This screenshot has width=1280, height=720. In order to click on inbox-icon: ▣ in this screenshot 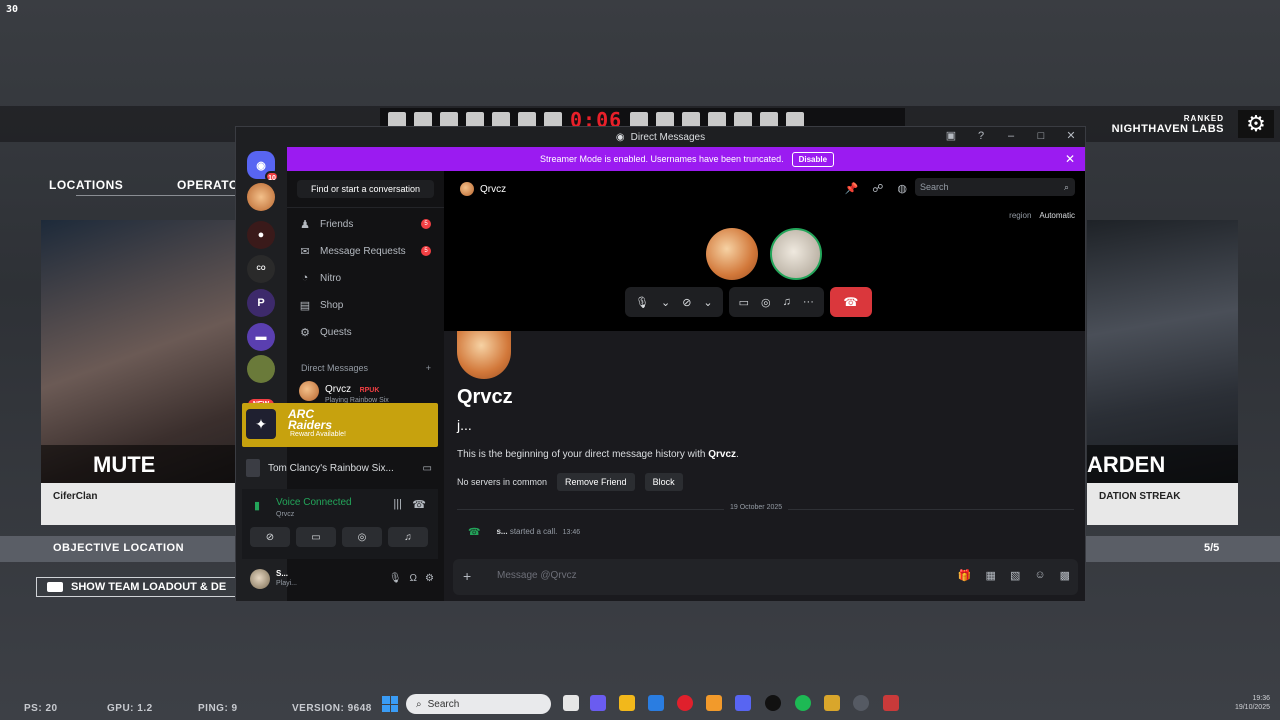, I will do `click(951, 135)`.